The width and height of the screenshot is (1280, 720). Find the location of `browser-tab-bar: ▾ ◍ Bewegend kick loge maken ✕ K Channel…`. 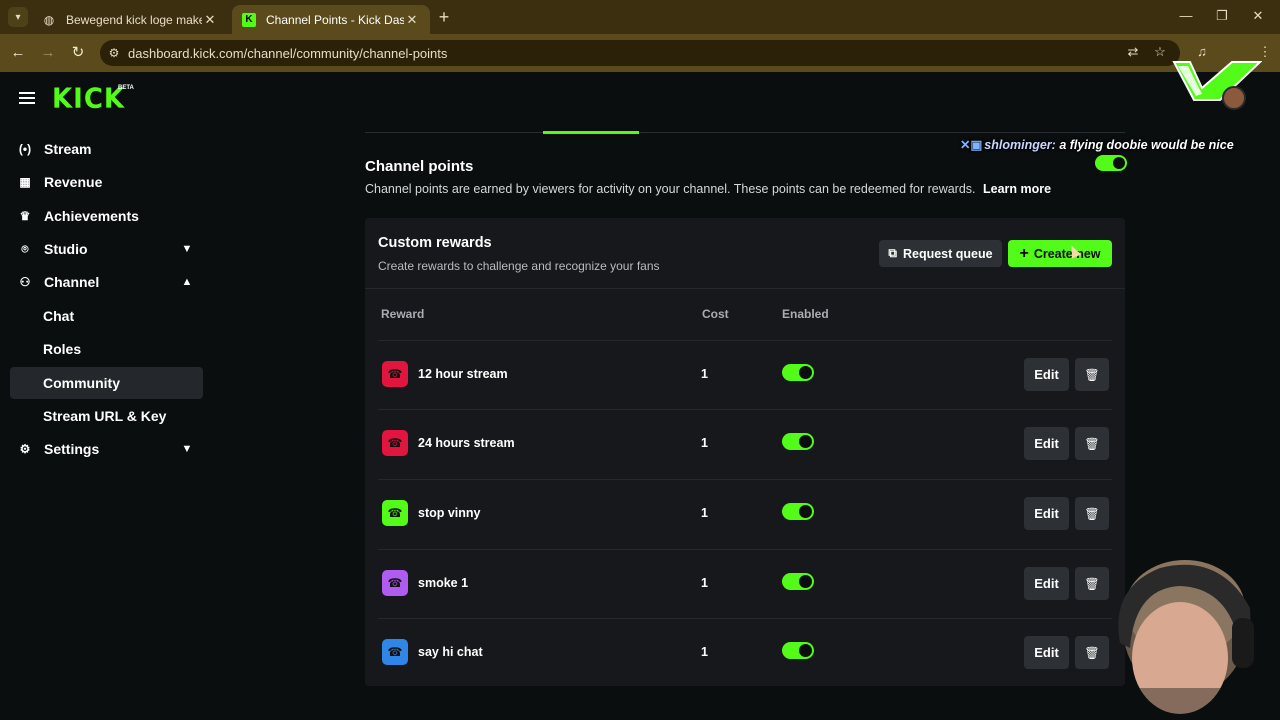

browser-tab-bar: ▾ ◍ Bewegend kick loge maken ✕ K Channel… is located at coordinates (640, 17).